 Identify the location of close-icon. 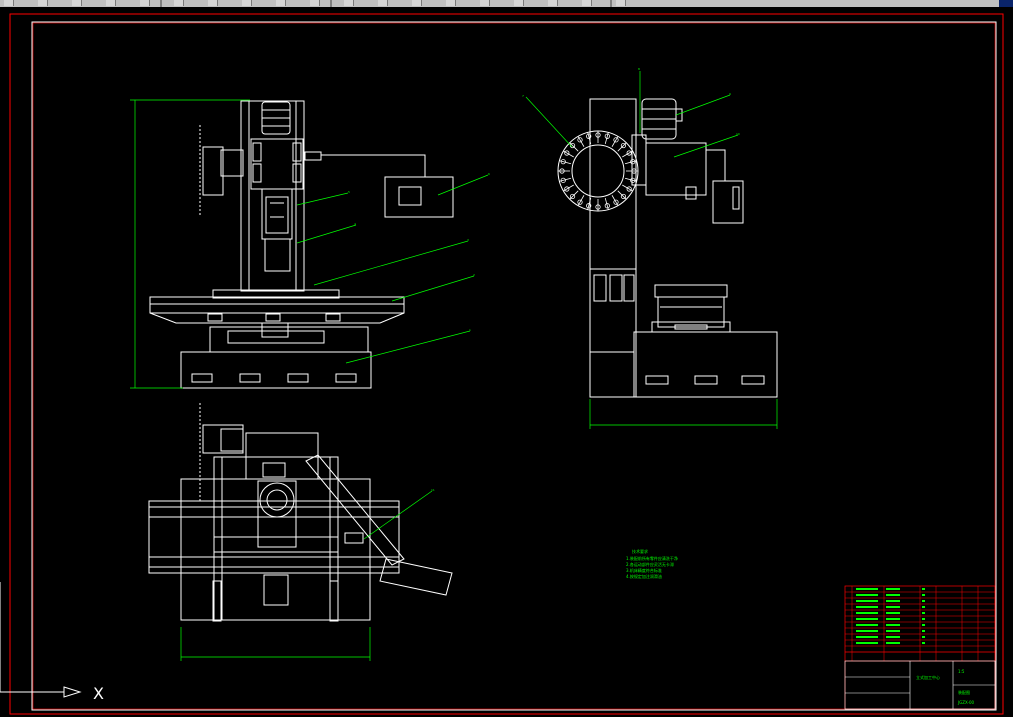
(1006, 3).